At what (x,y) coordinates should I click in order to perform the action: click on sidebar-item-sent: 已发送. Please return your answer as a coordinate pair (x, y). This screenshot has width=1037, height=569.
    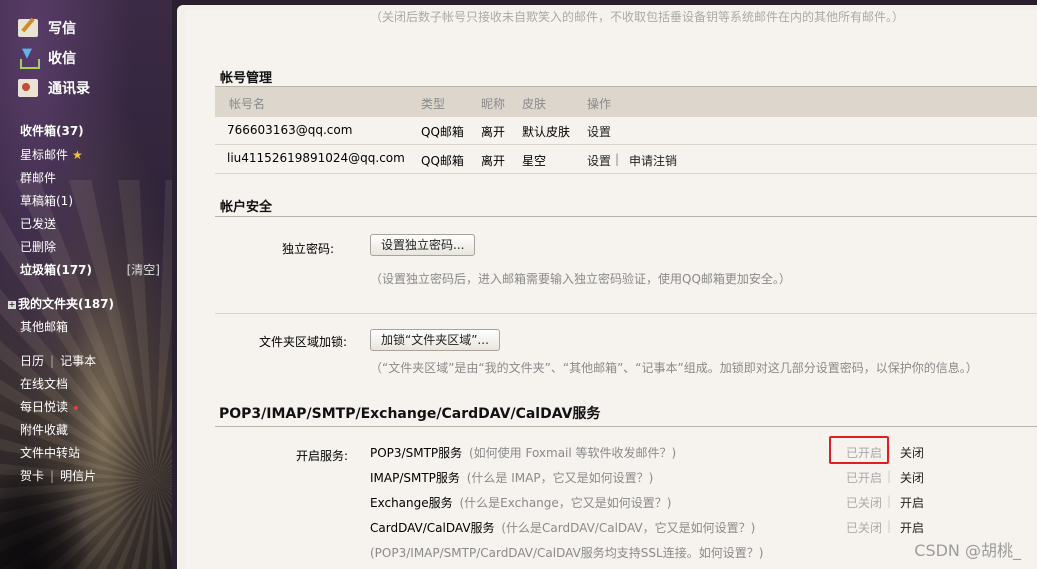
    Looking at the image, I should click on (38, 223).